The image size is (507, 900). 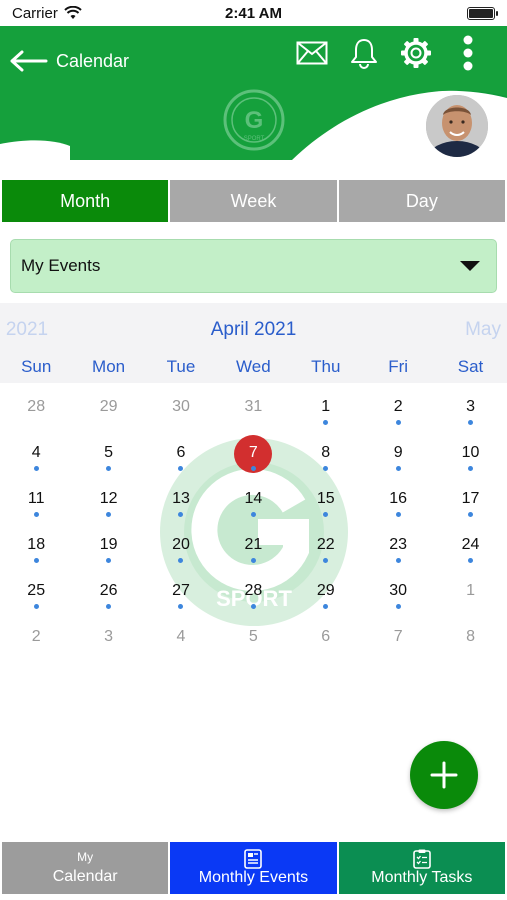 I want to click on calendar-day: 31, so click(x=253, y=407).